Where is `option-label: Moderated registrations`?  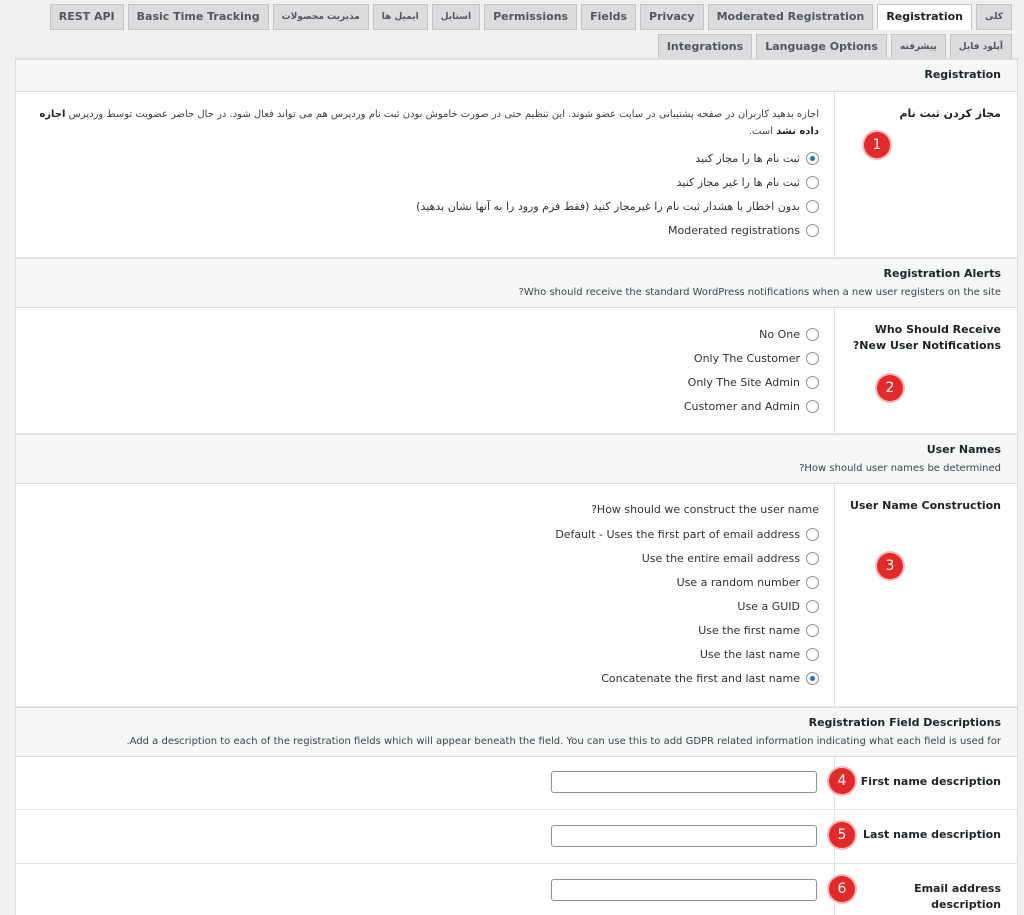
option-label: Moderated registrations is located at coordinates (734, 230).